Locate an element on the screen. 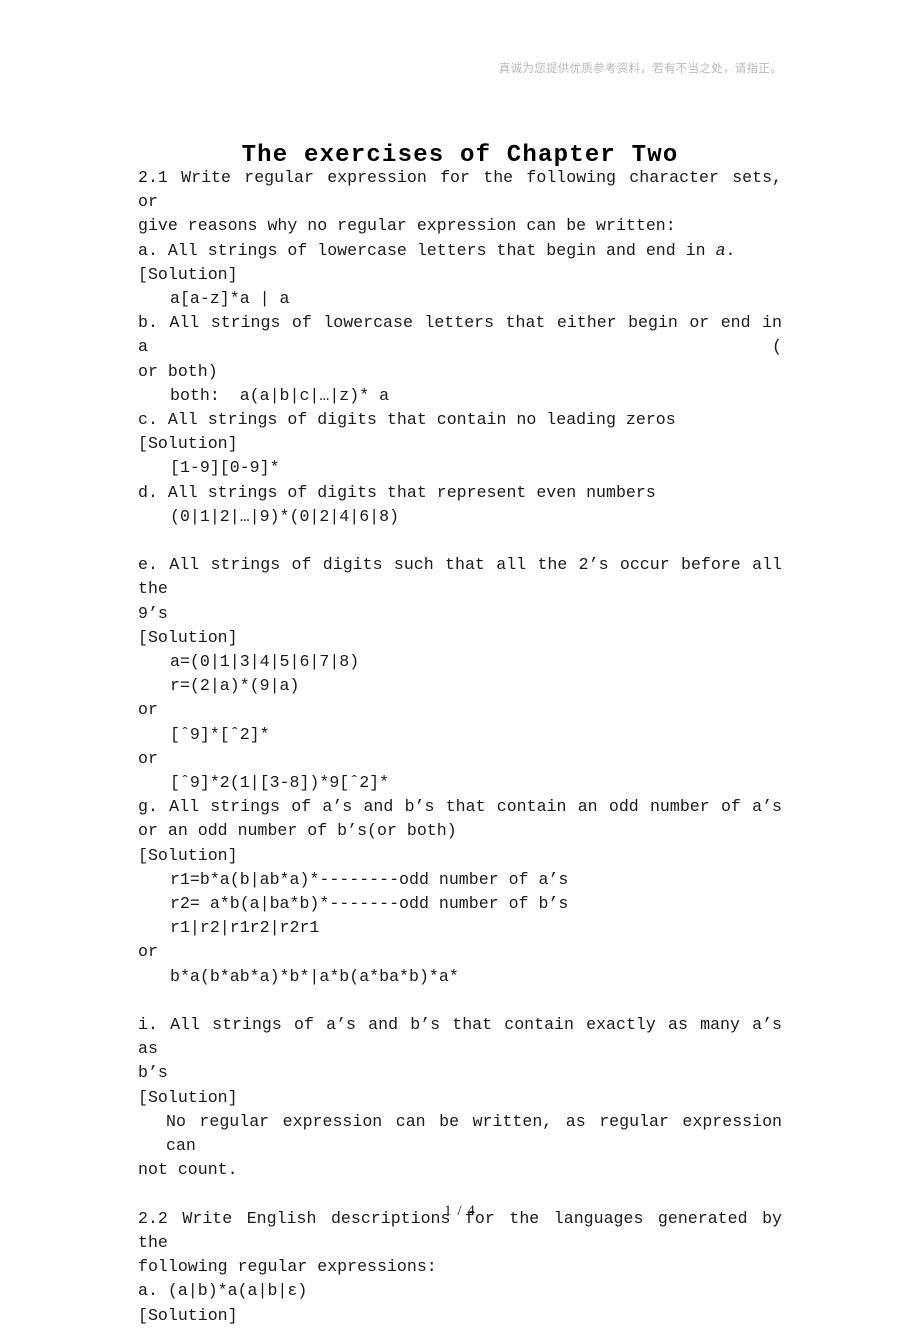 Image resolution: width=920 pixels, height=1328 pixels. item-e-or-2: or is located at coordinates (148, 758).